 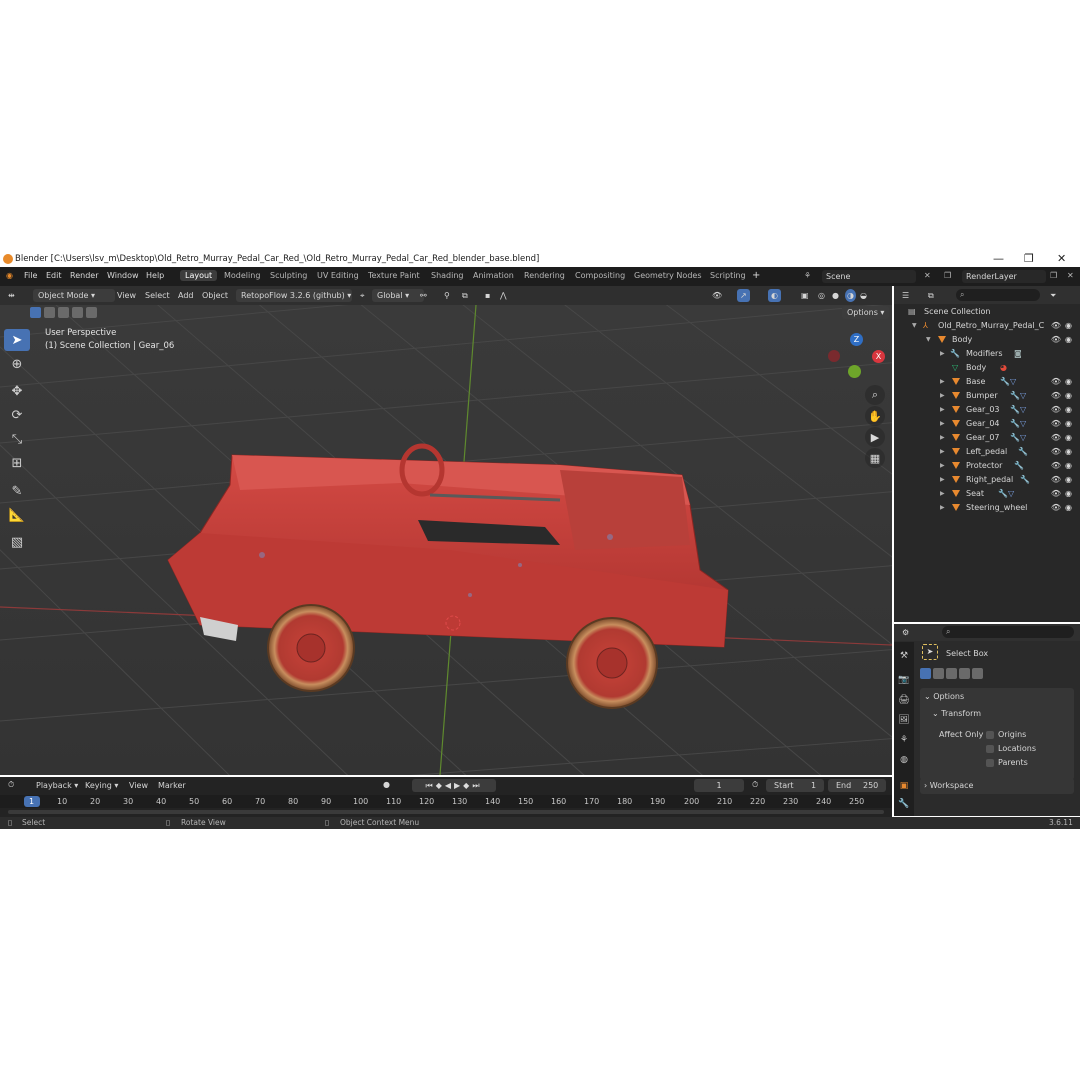 I want to click on workspace-panel: › Workspace, so click(x=997, y=786).